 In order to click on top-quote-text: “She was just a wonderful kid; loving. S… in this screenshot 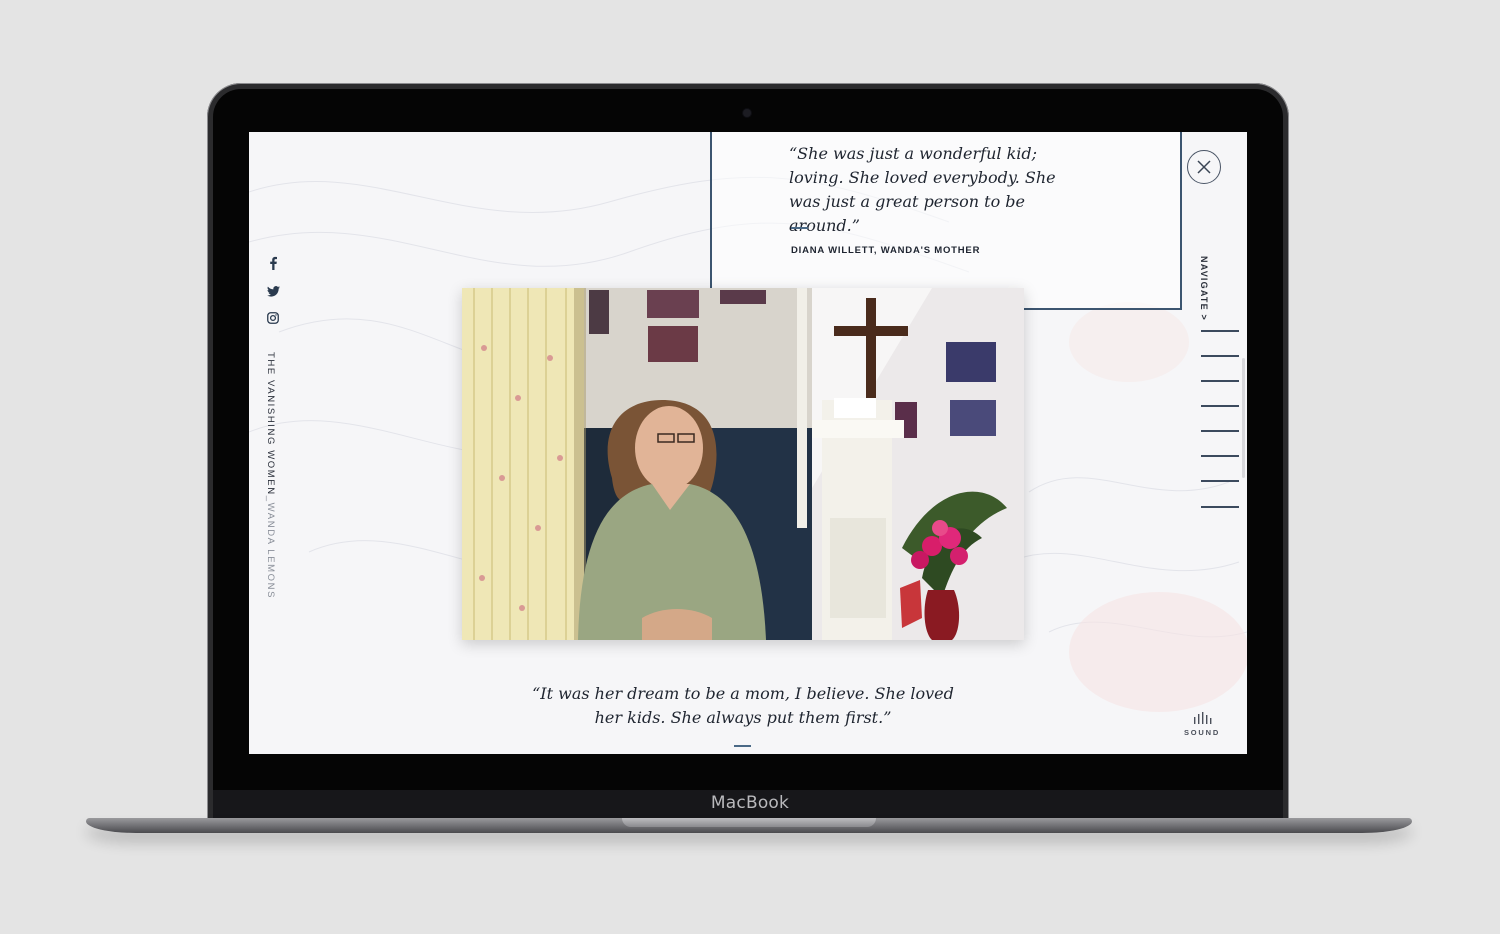, I will do `click(922, 189)`.